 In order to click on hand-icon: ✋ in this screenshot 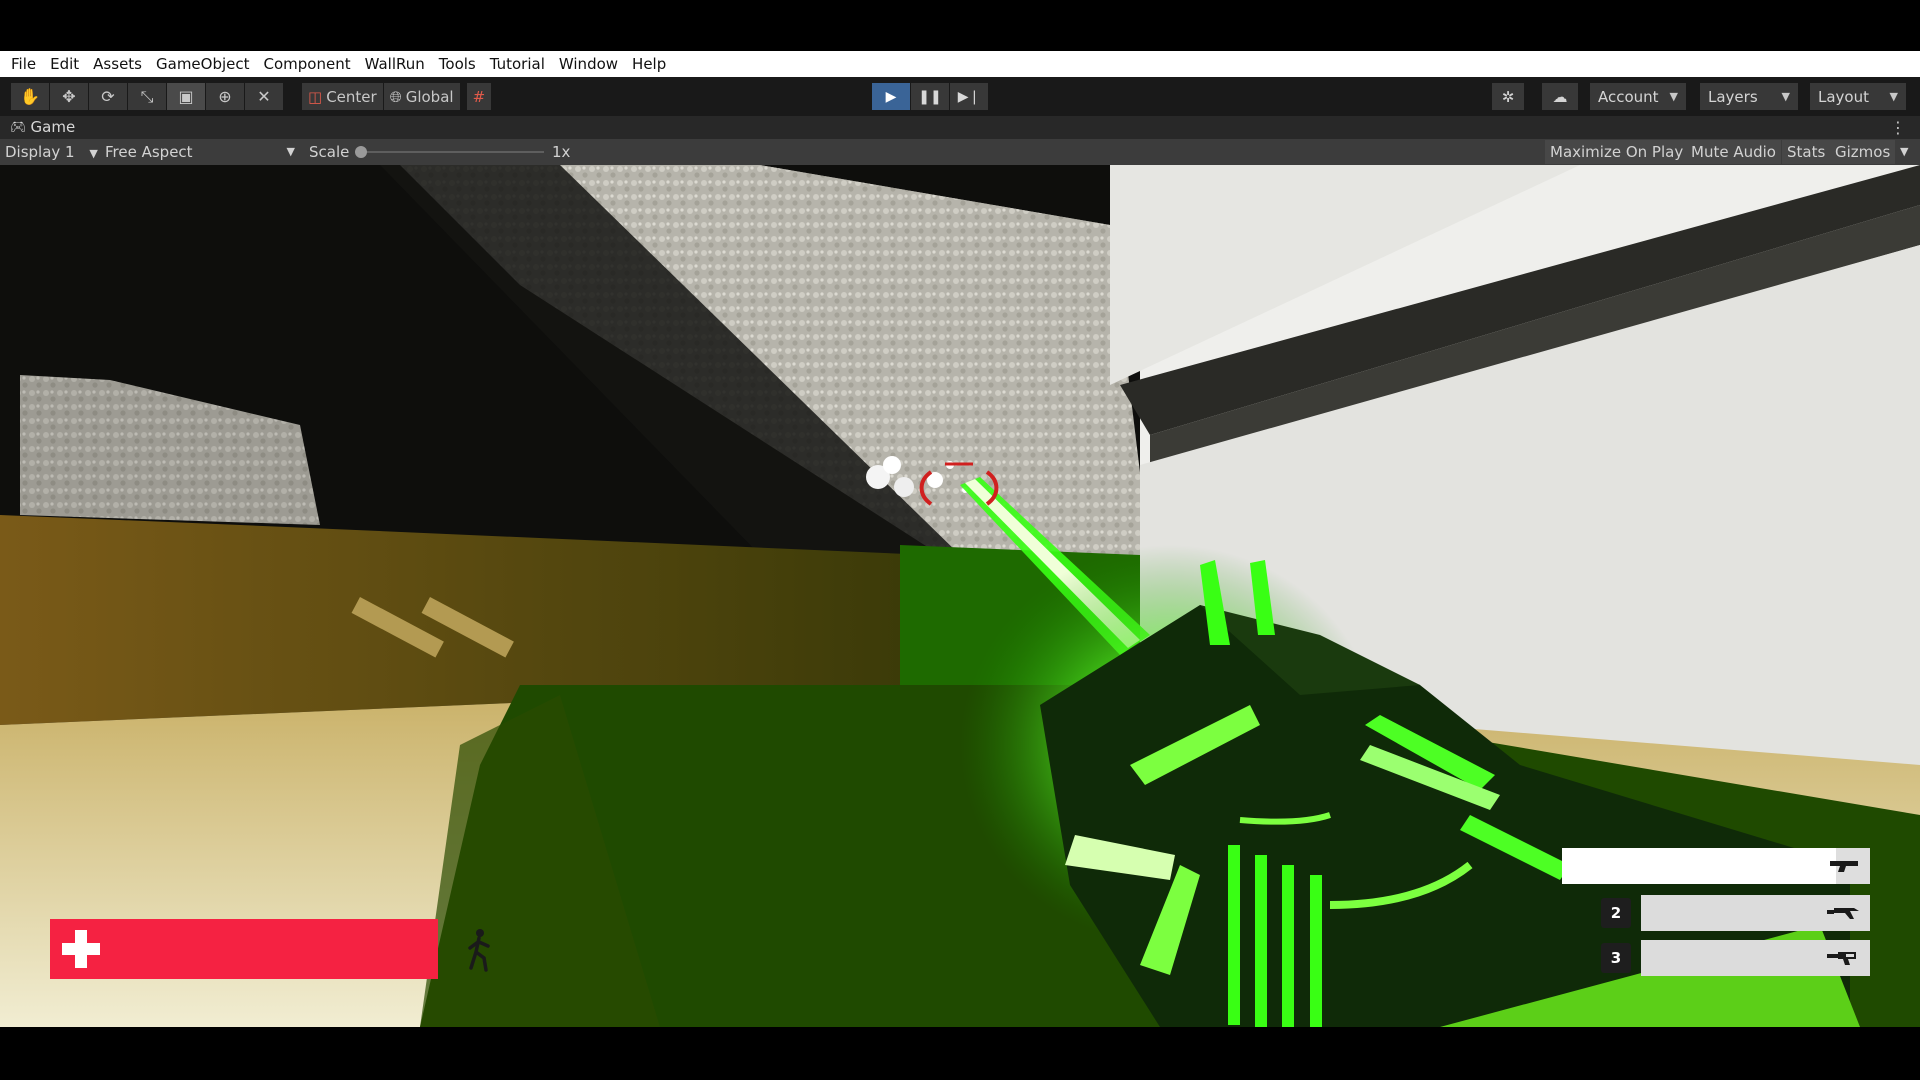, I will do `click(30, 96)`.